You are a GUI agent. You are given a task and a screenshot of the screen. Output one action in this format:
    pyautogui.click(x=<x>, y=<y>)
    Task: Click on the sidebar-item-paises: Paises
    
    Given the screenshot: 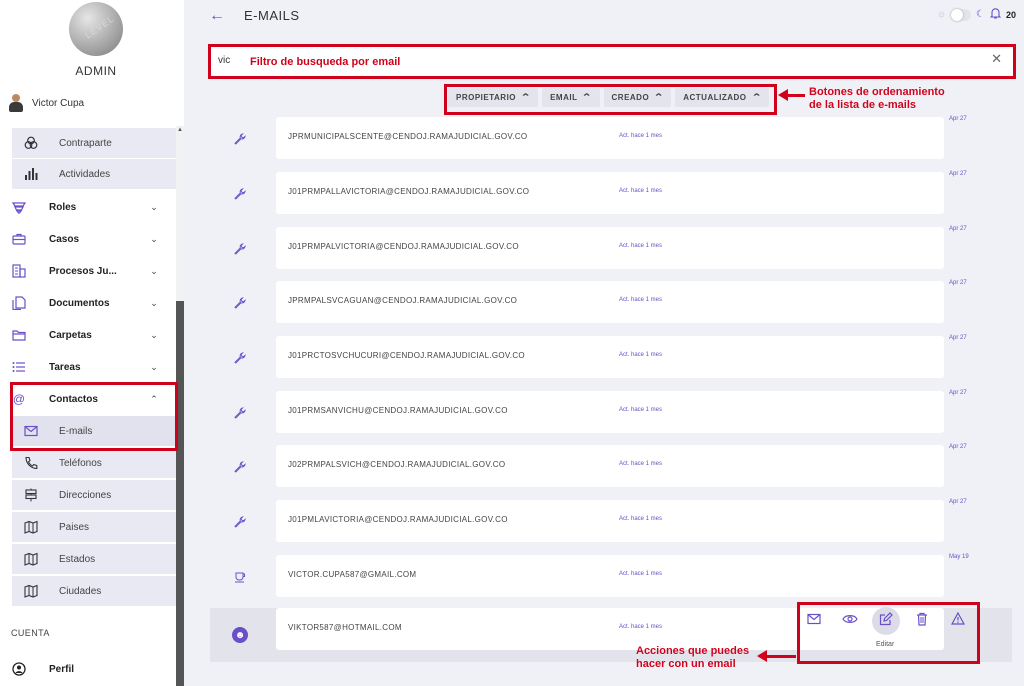 What is the action you would take?
    pyautogui.click(x=94, y=527)
    